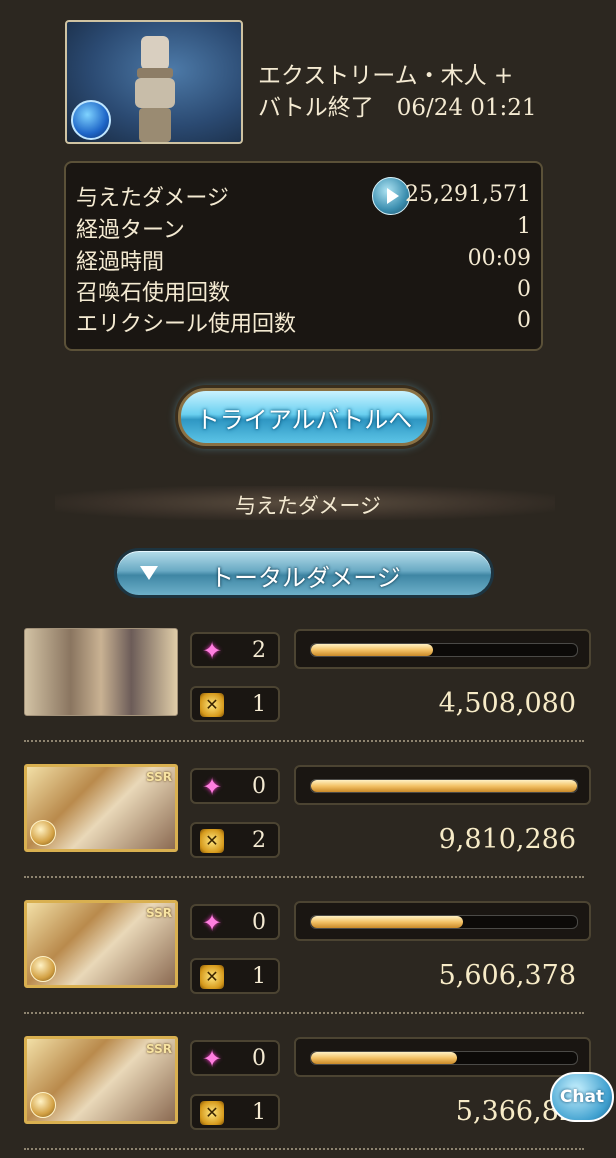 The width and height of the screenshot is (616, 1158). I want to click on ougi-count: 2, so click(259, 650).